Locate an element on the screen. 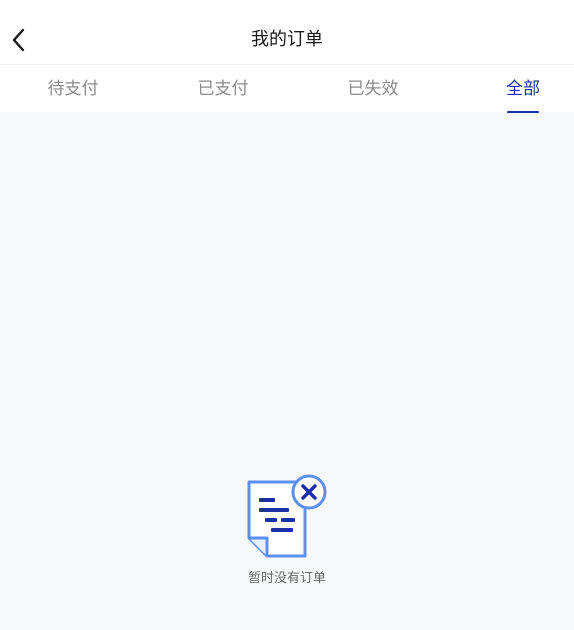 The image size is (574, 630). tab-label: 待支付 is located at coordinates (73, 89).